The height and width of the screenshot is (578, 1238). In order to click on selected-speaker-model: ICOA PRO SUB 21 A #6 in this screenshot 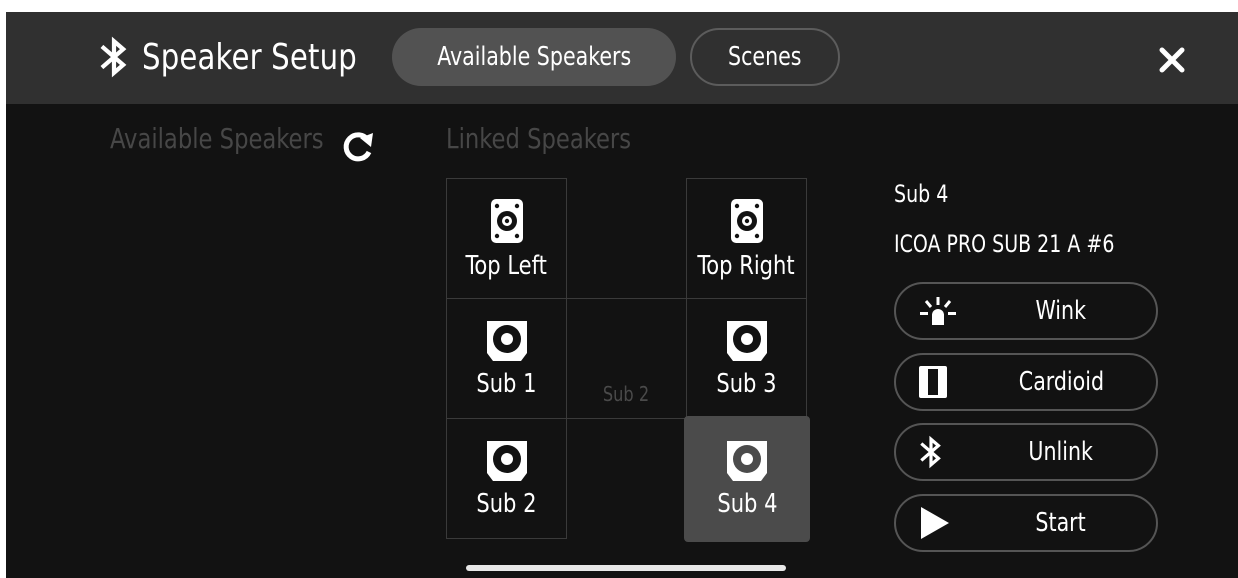, I will do `click(1004, 244)`.